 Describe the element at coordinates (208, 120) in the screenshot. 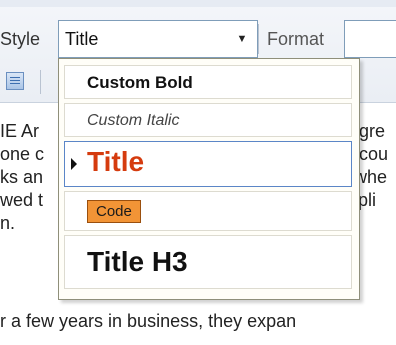

I see `style-option-custom-italic: Custom Italic` at that location.